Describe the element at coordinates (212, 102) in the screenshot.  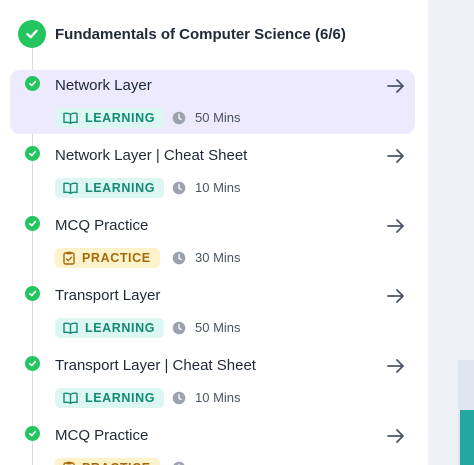
I see `lesson-item-network-layer: Network Layer LEARNING 50 Mins` at that location.